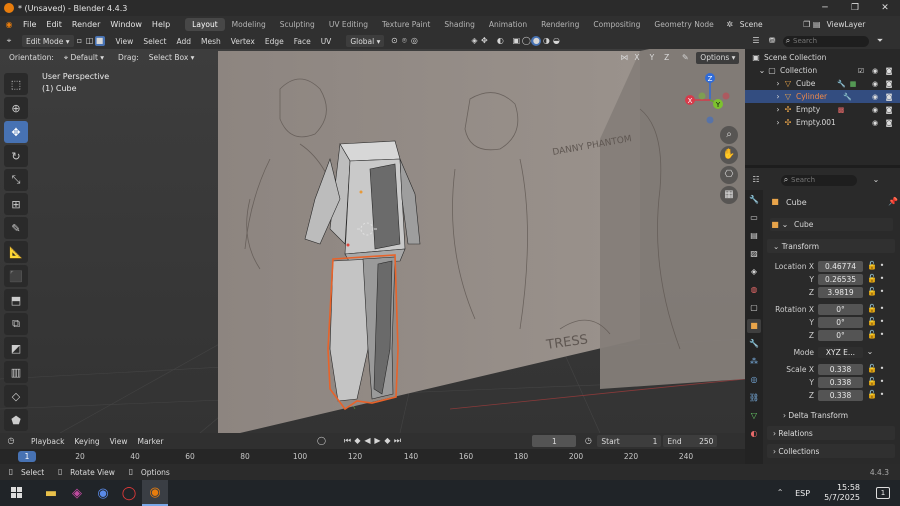 This screenshot has width=900, height=506. What do you see at coordinates (754, 344) in the screenshot?
I see `modifier-tab-icon: 🔧` at bounding box center [754, 344].